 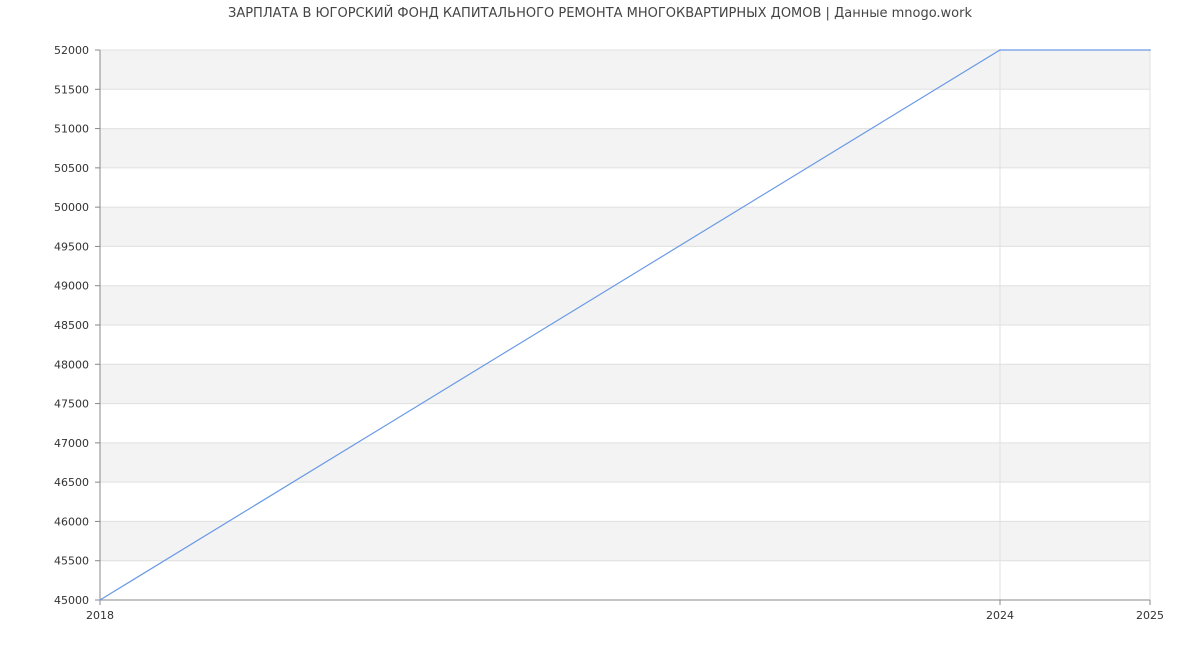 What do you see at coordinates (71, 521) in the screenshot?
I see `y-tick-label: 46000` at bounding box center [71, 521].